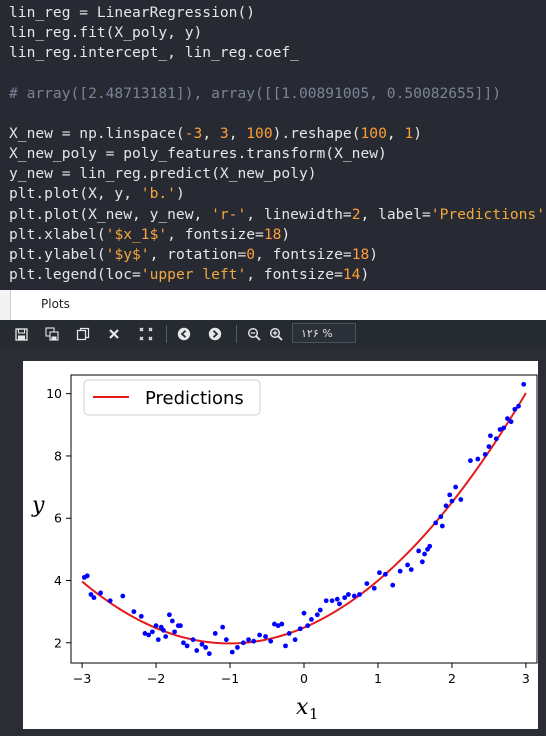 This screenshot has width=546, height=736. What do you see at coordinates (54, 393) in the screenshot?
I see `y-tick-label: 10` at bounding box center [54, 393].